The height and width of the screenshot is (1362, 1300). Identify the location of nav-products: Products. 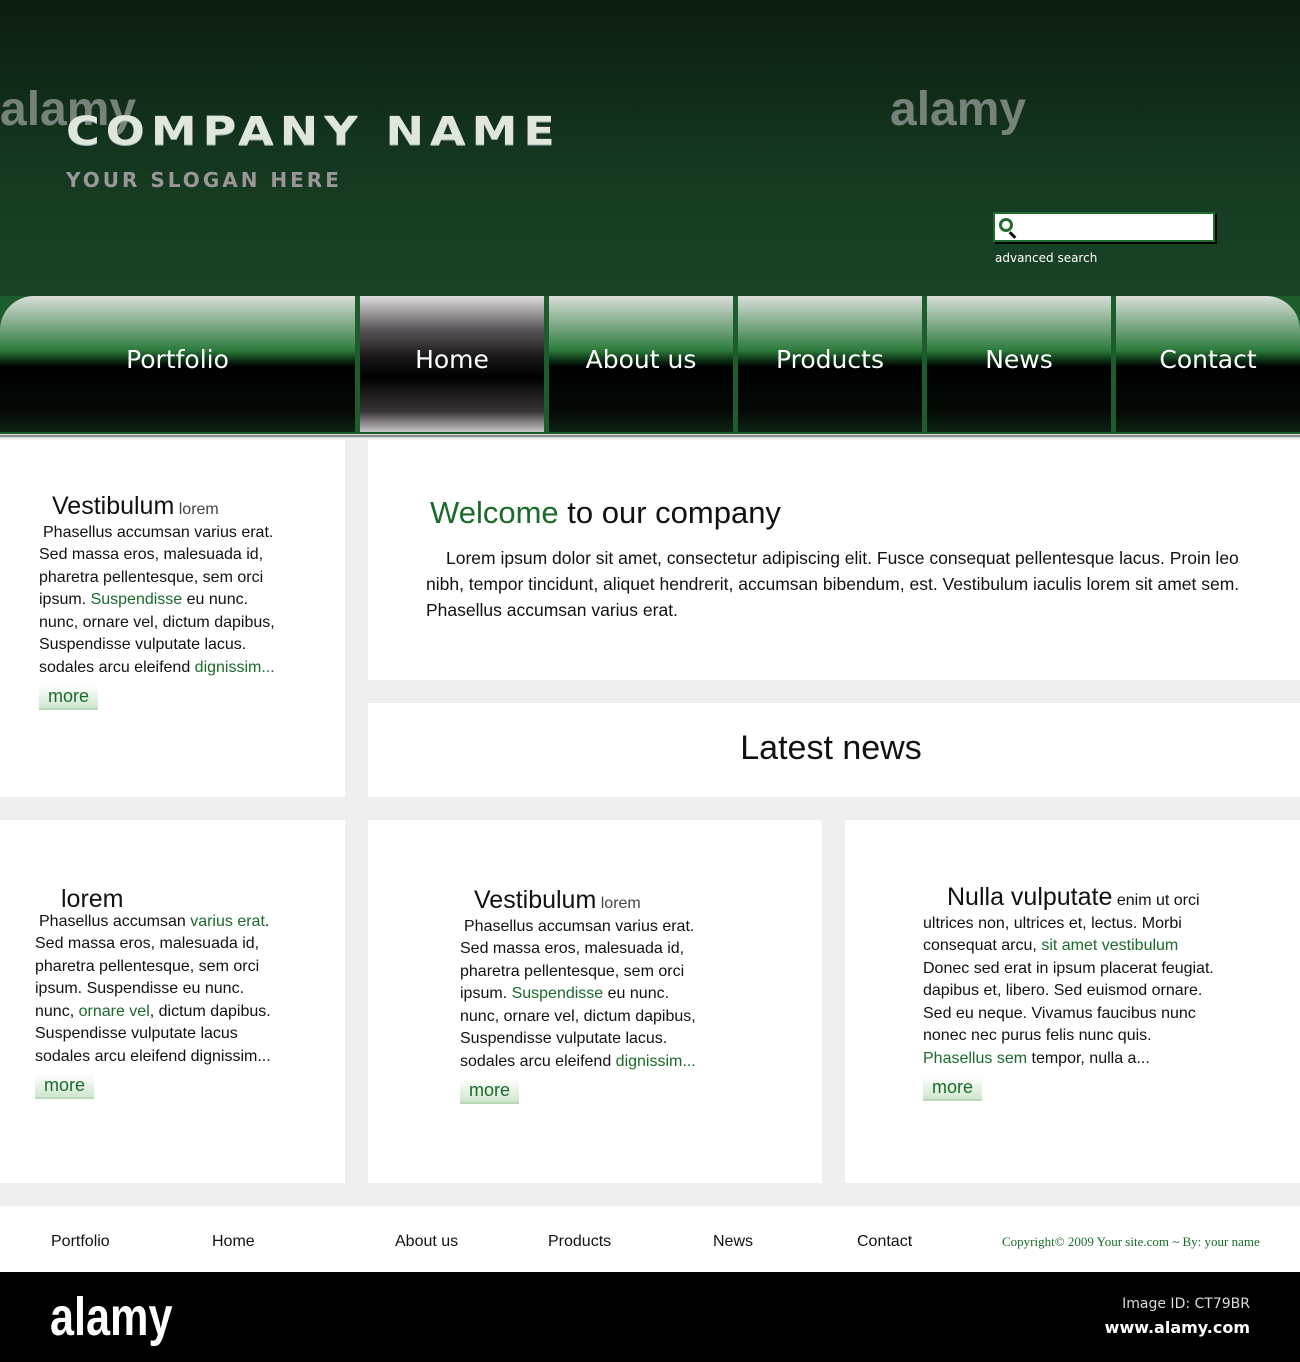
(830, 364).